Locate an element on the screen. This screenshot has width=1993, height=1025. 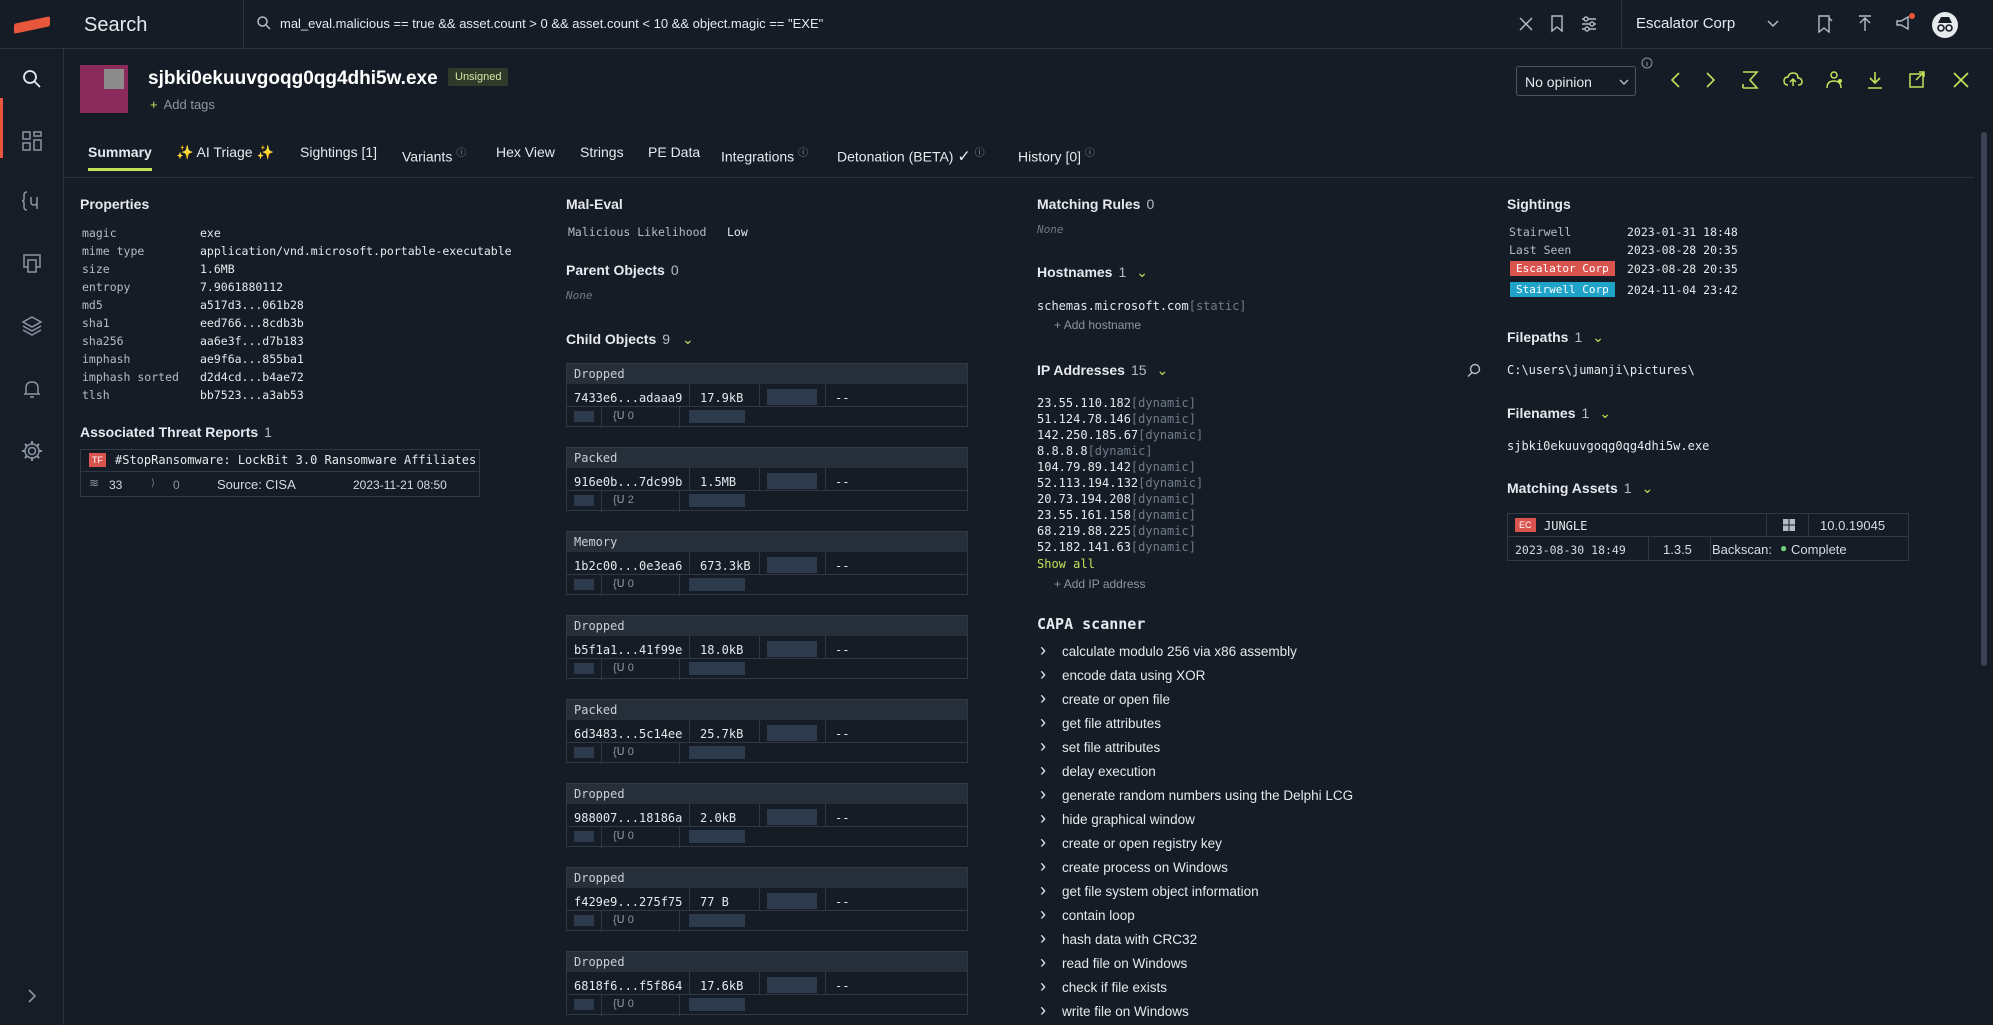
org-selector: Escalator Corp is located at coordinates (1685, 23).